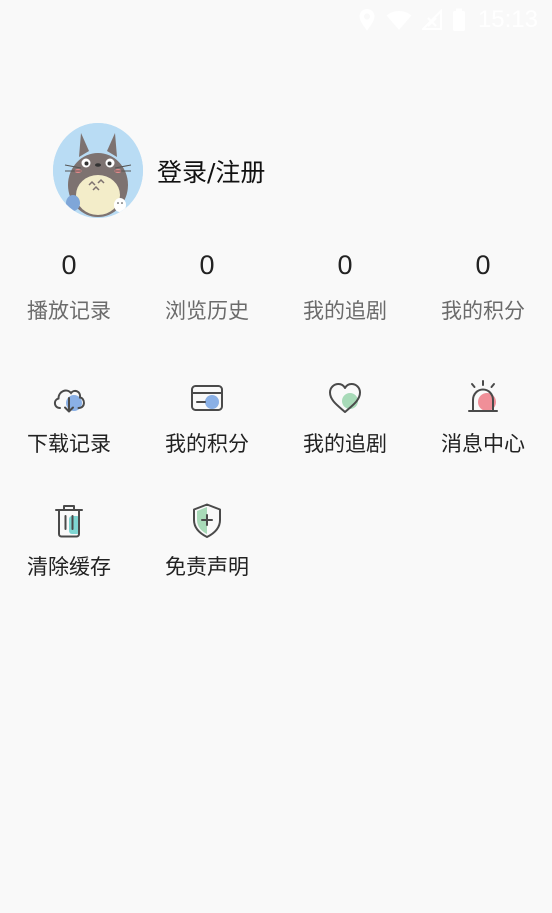 The image size is (552, 913). I want to click on menu-item-disclaimer: 免责声明, so click(207, 541).